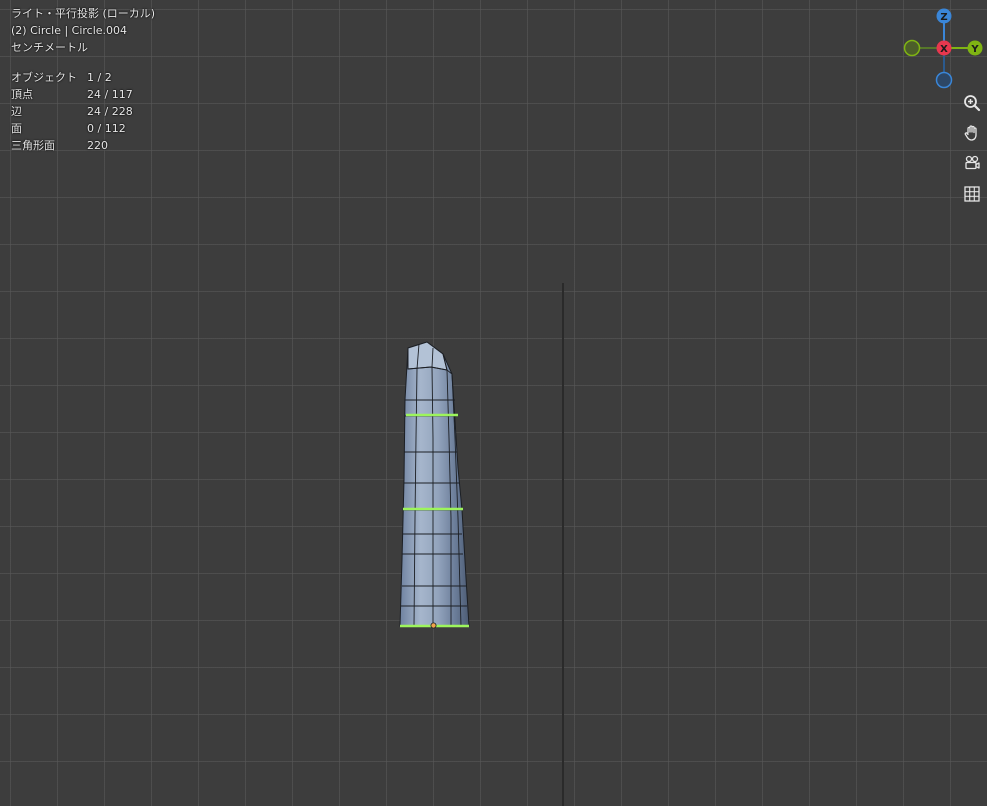 The height and width of the screenshot is (806, 987). I want to click on object-origin-point, so click(433, 625).